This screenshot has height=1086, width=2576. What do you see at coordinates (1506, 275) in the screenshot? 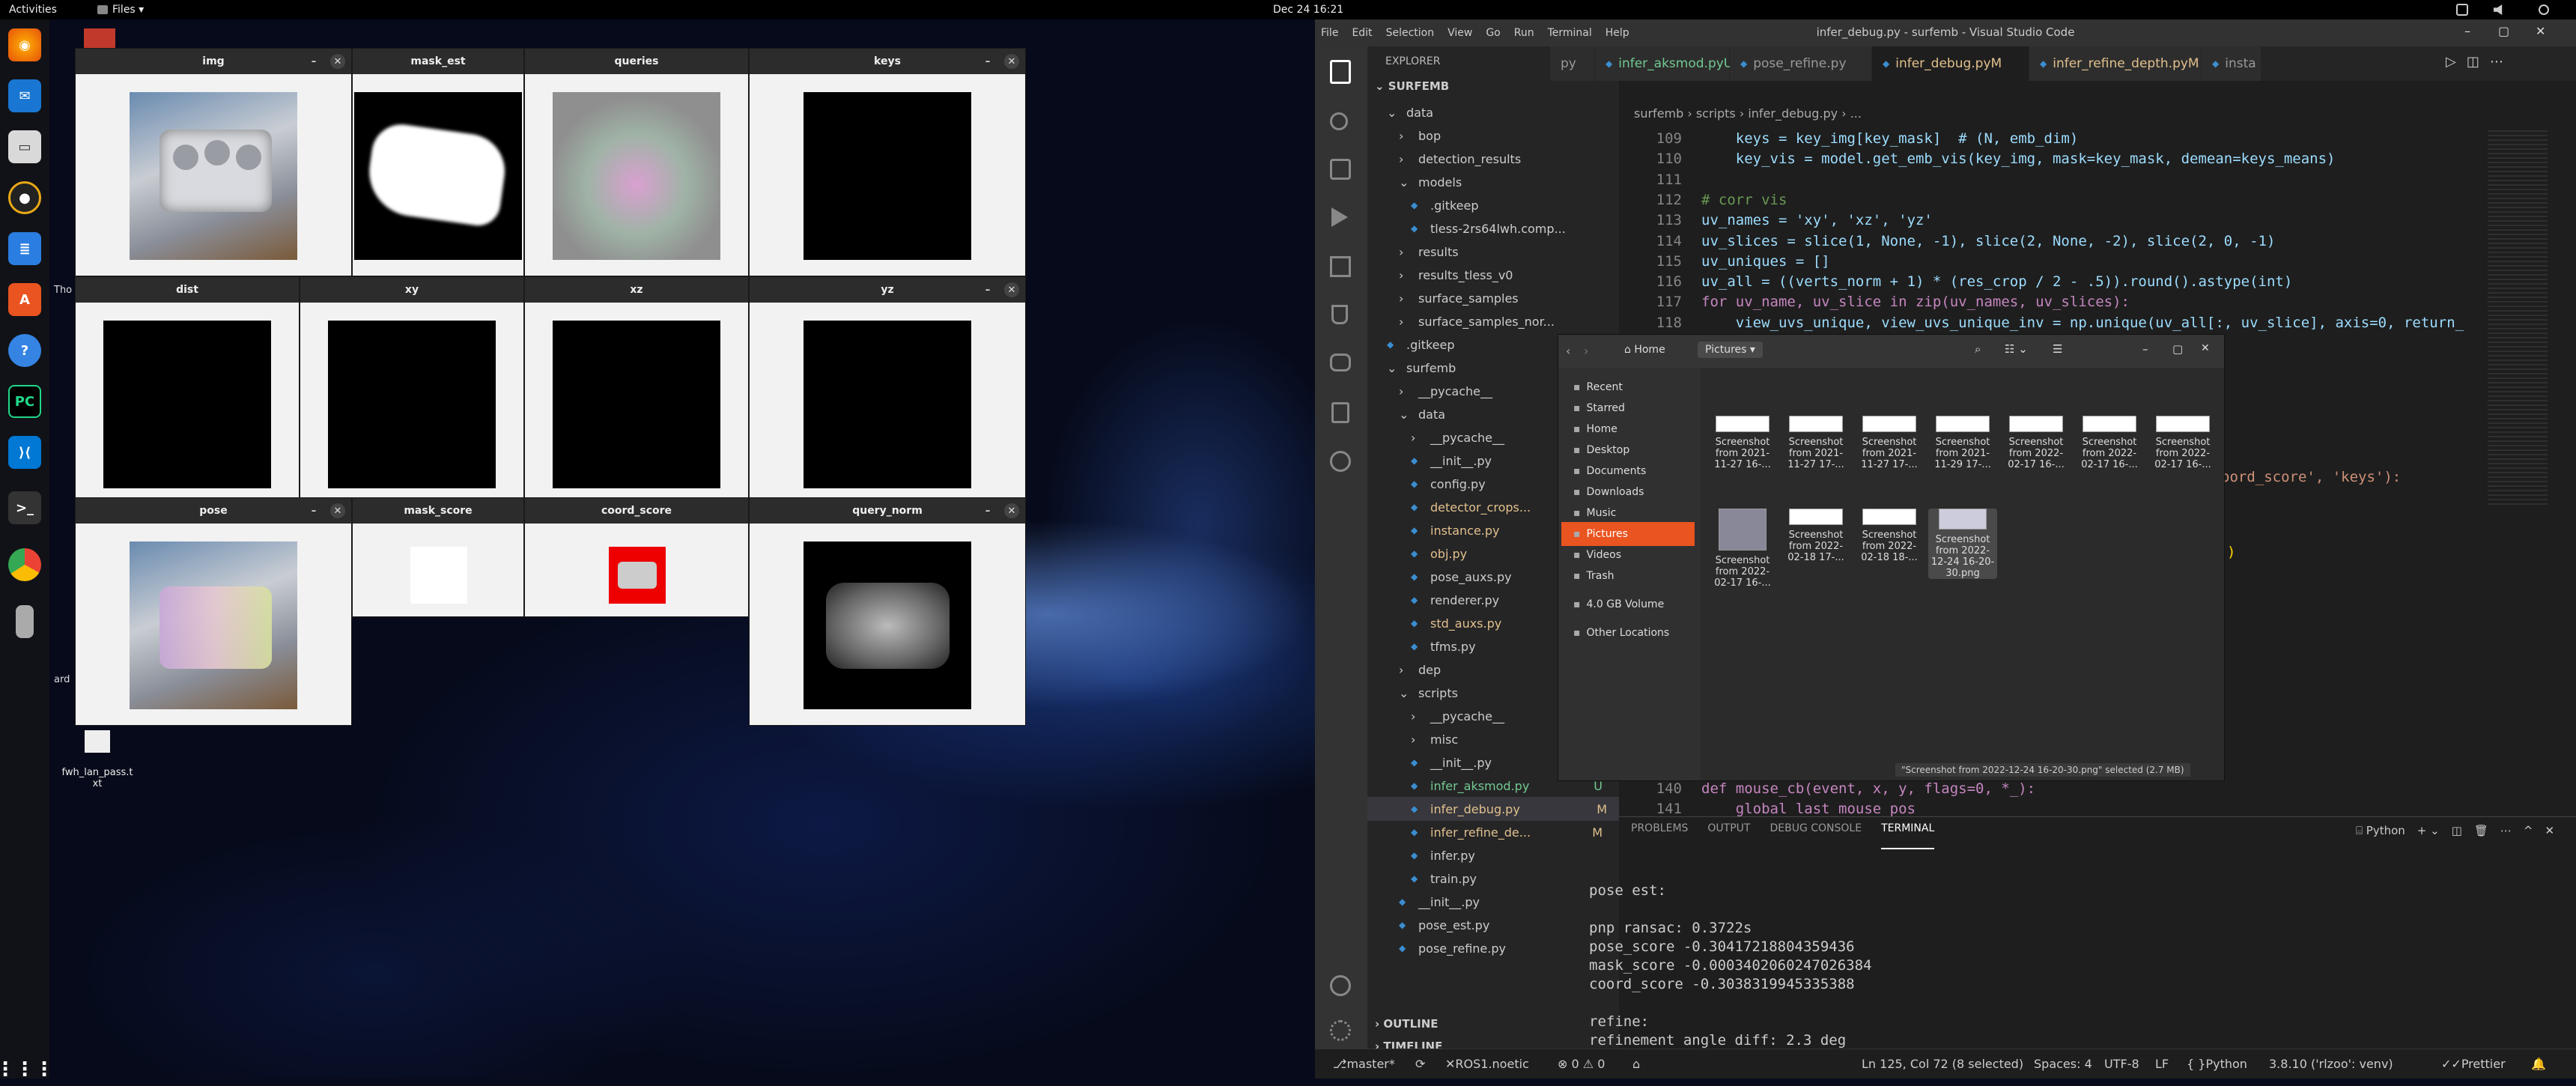
I see `tree-item: › results_tless_v0` at bounding box center [1506, 275].